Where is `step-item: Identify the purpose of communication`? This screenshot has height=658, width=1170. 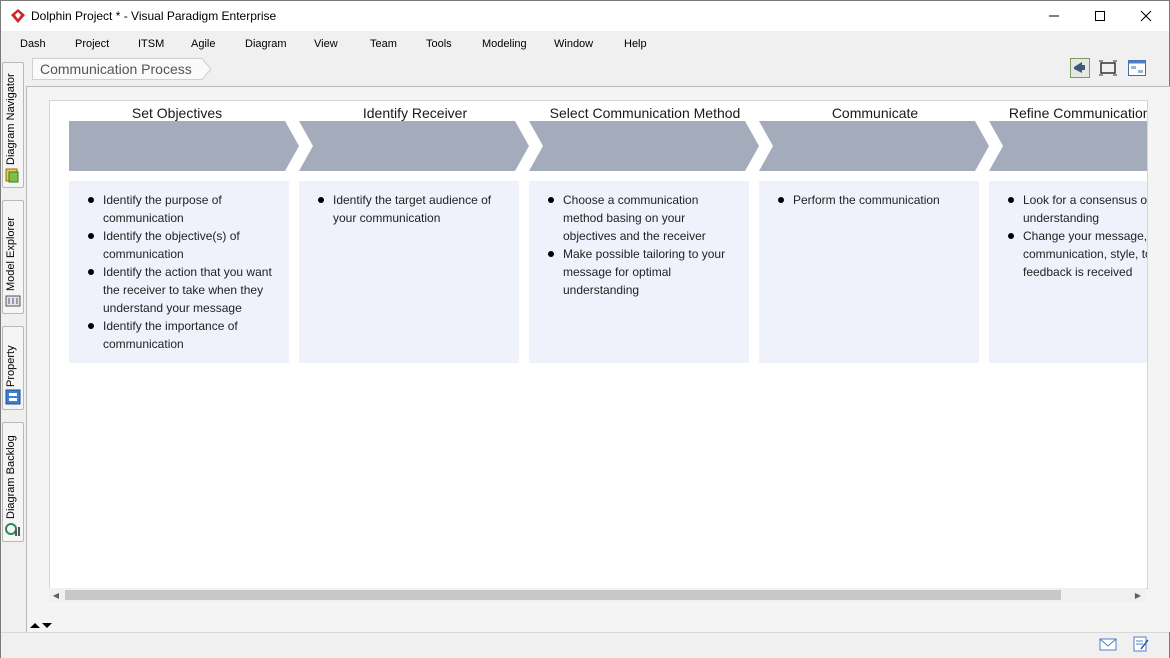 step-item: Identify the purpose of communication is located at coordinates (184, 209).